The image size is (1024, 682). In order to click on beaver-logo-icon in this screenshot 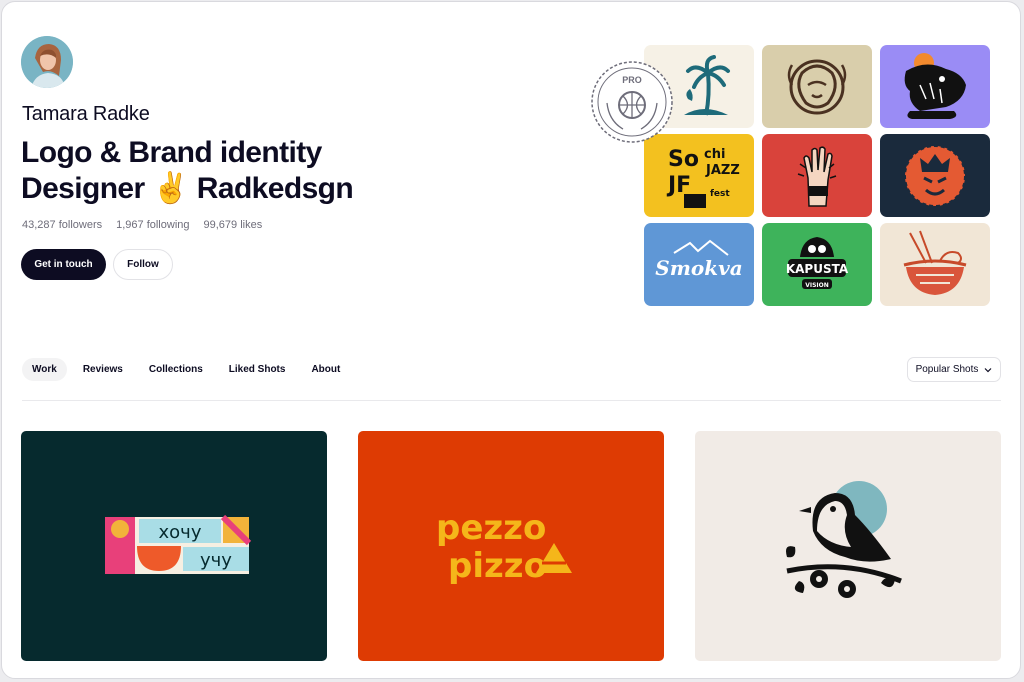, I will do `click(935, 86)`.